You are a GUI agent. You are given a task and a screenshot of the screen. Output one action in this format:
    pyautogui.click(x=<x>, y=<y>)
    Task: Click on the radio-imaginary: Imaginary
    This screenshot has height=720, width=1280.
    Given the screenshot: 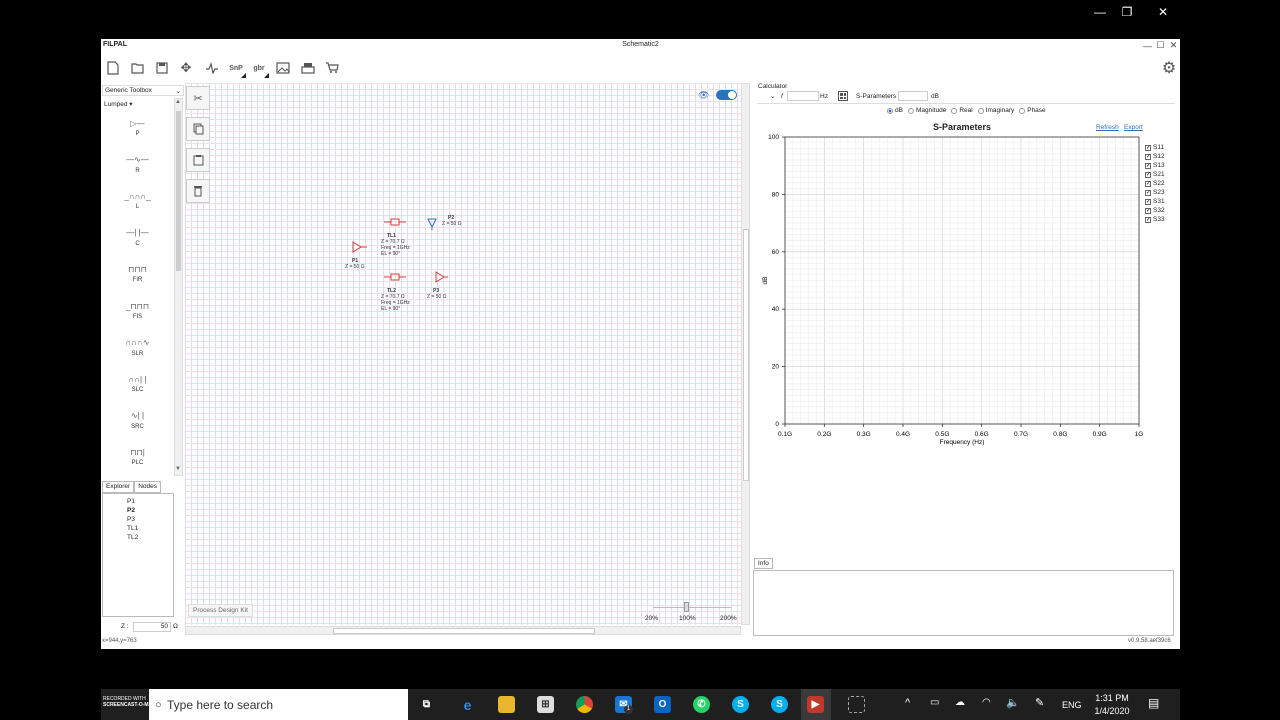 What is the action you would take?
    pyautogui.click(x=995, y=110)
    